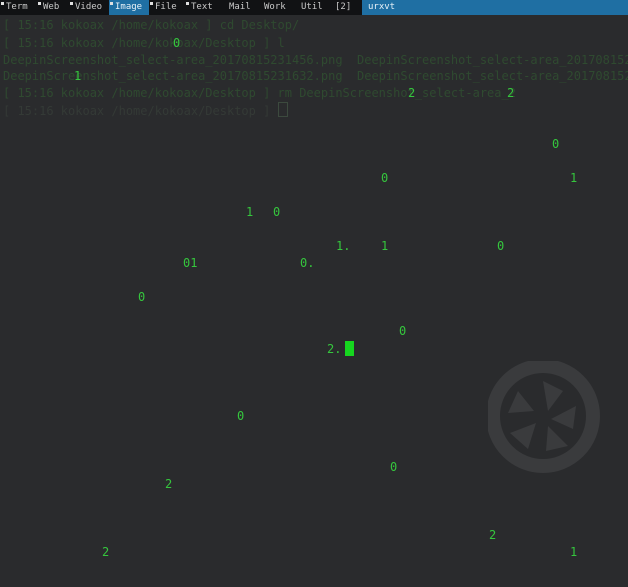 The image size is (628, 587). What do you see at coordinates (144, 43) in the screenshot?
I see `terminal-line: [ 15:16 kokoax /home/kokoax/Desktop ] l` at bounding box center [144, 43].